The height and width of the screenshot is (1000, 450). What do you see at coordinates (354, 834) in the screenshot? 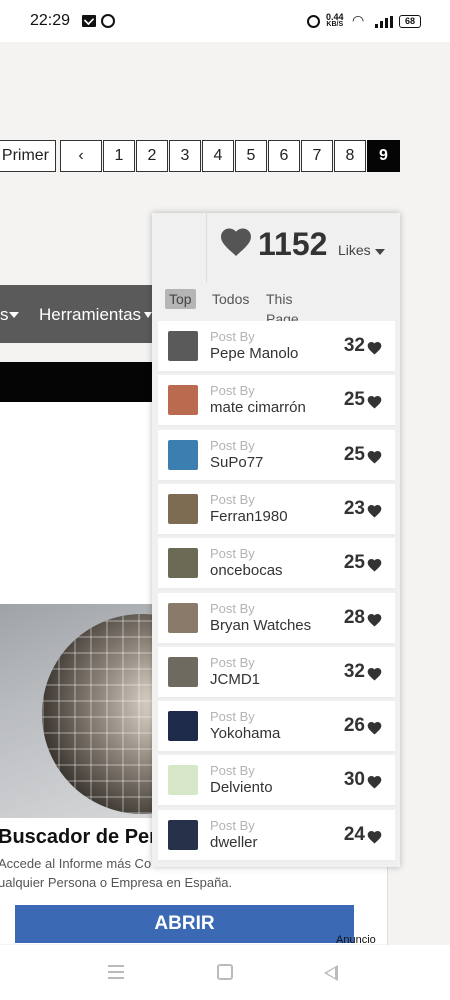
I see `row-like-count: 24` at bounding box center [354, 834].